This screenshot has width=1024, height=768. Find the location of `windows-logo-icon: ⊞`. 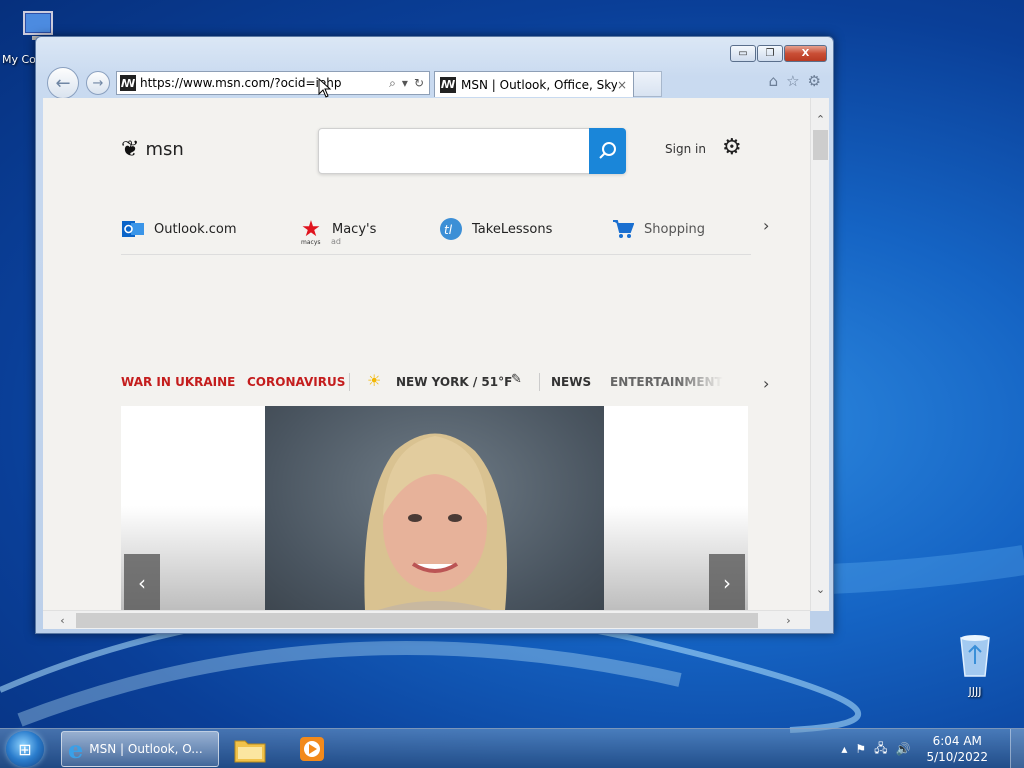

windows-logo-icon: ⊞ is located at coordinates (25, 749).